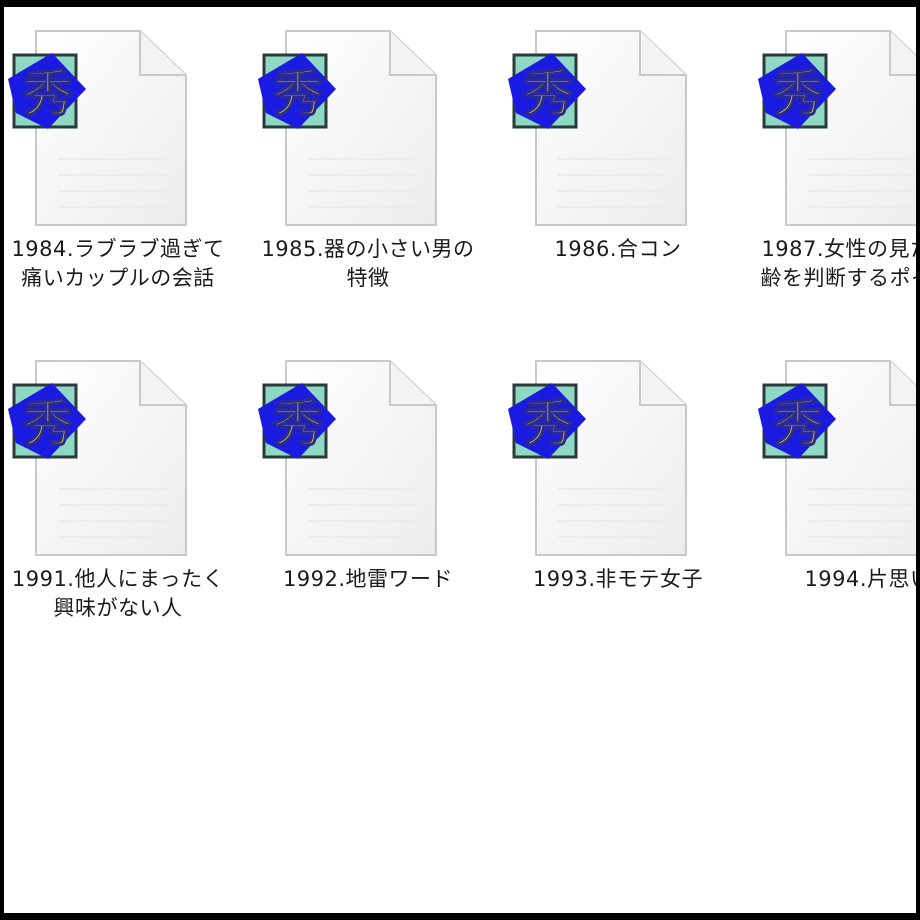  I want to click on file-name-label: 1985.器の小さい男の特徴, so click(368, 263).